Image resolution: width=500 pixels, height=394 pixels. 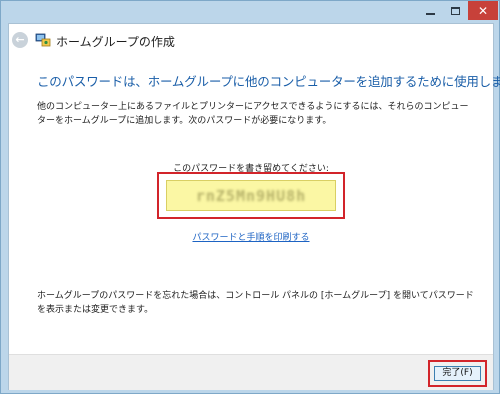 I want to click on close-button: ✕, so click(x=483, y=10).